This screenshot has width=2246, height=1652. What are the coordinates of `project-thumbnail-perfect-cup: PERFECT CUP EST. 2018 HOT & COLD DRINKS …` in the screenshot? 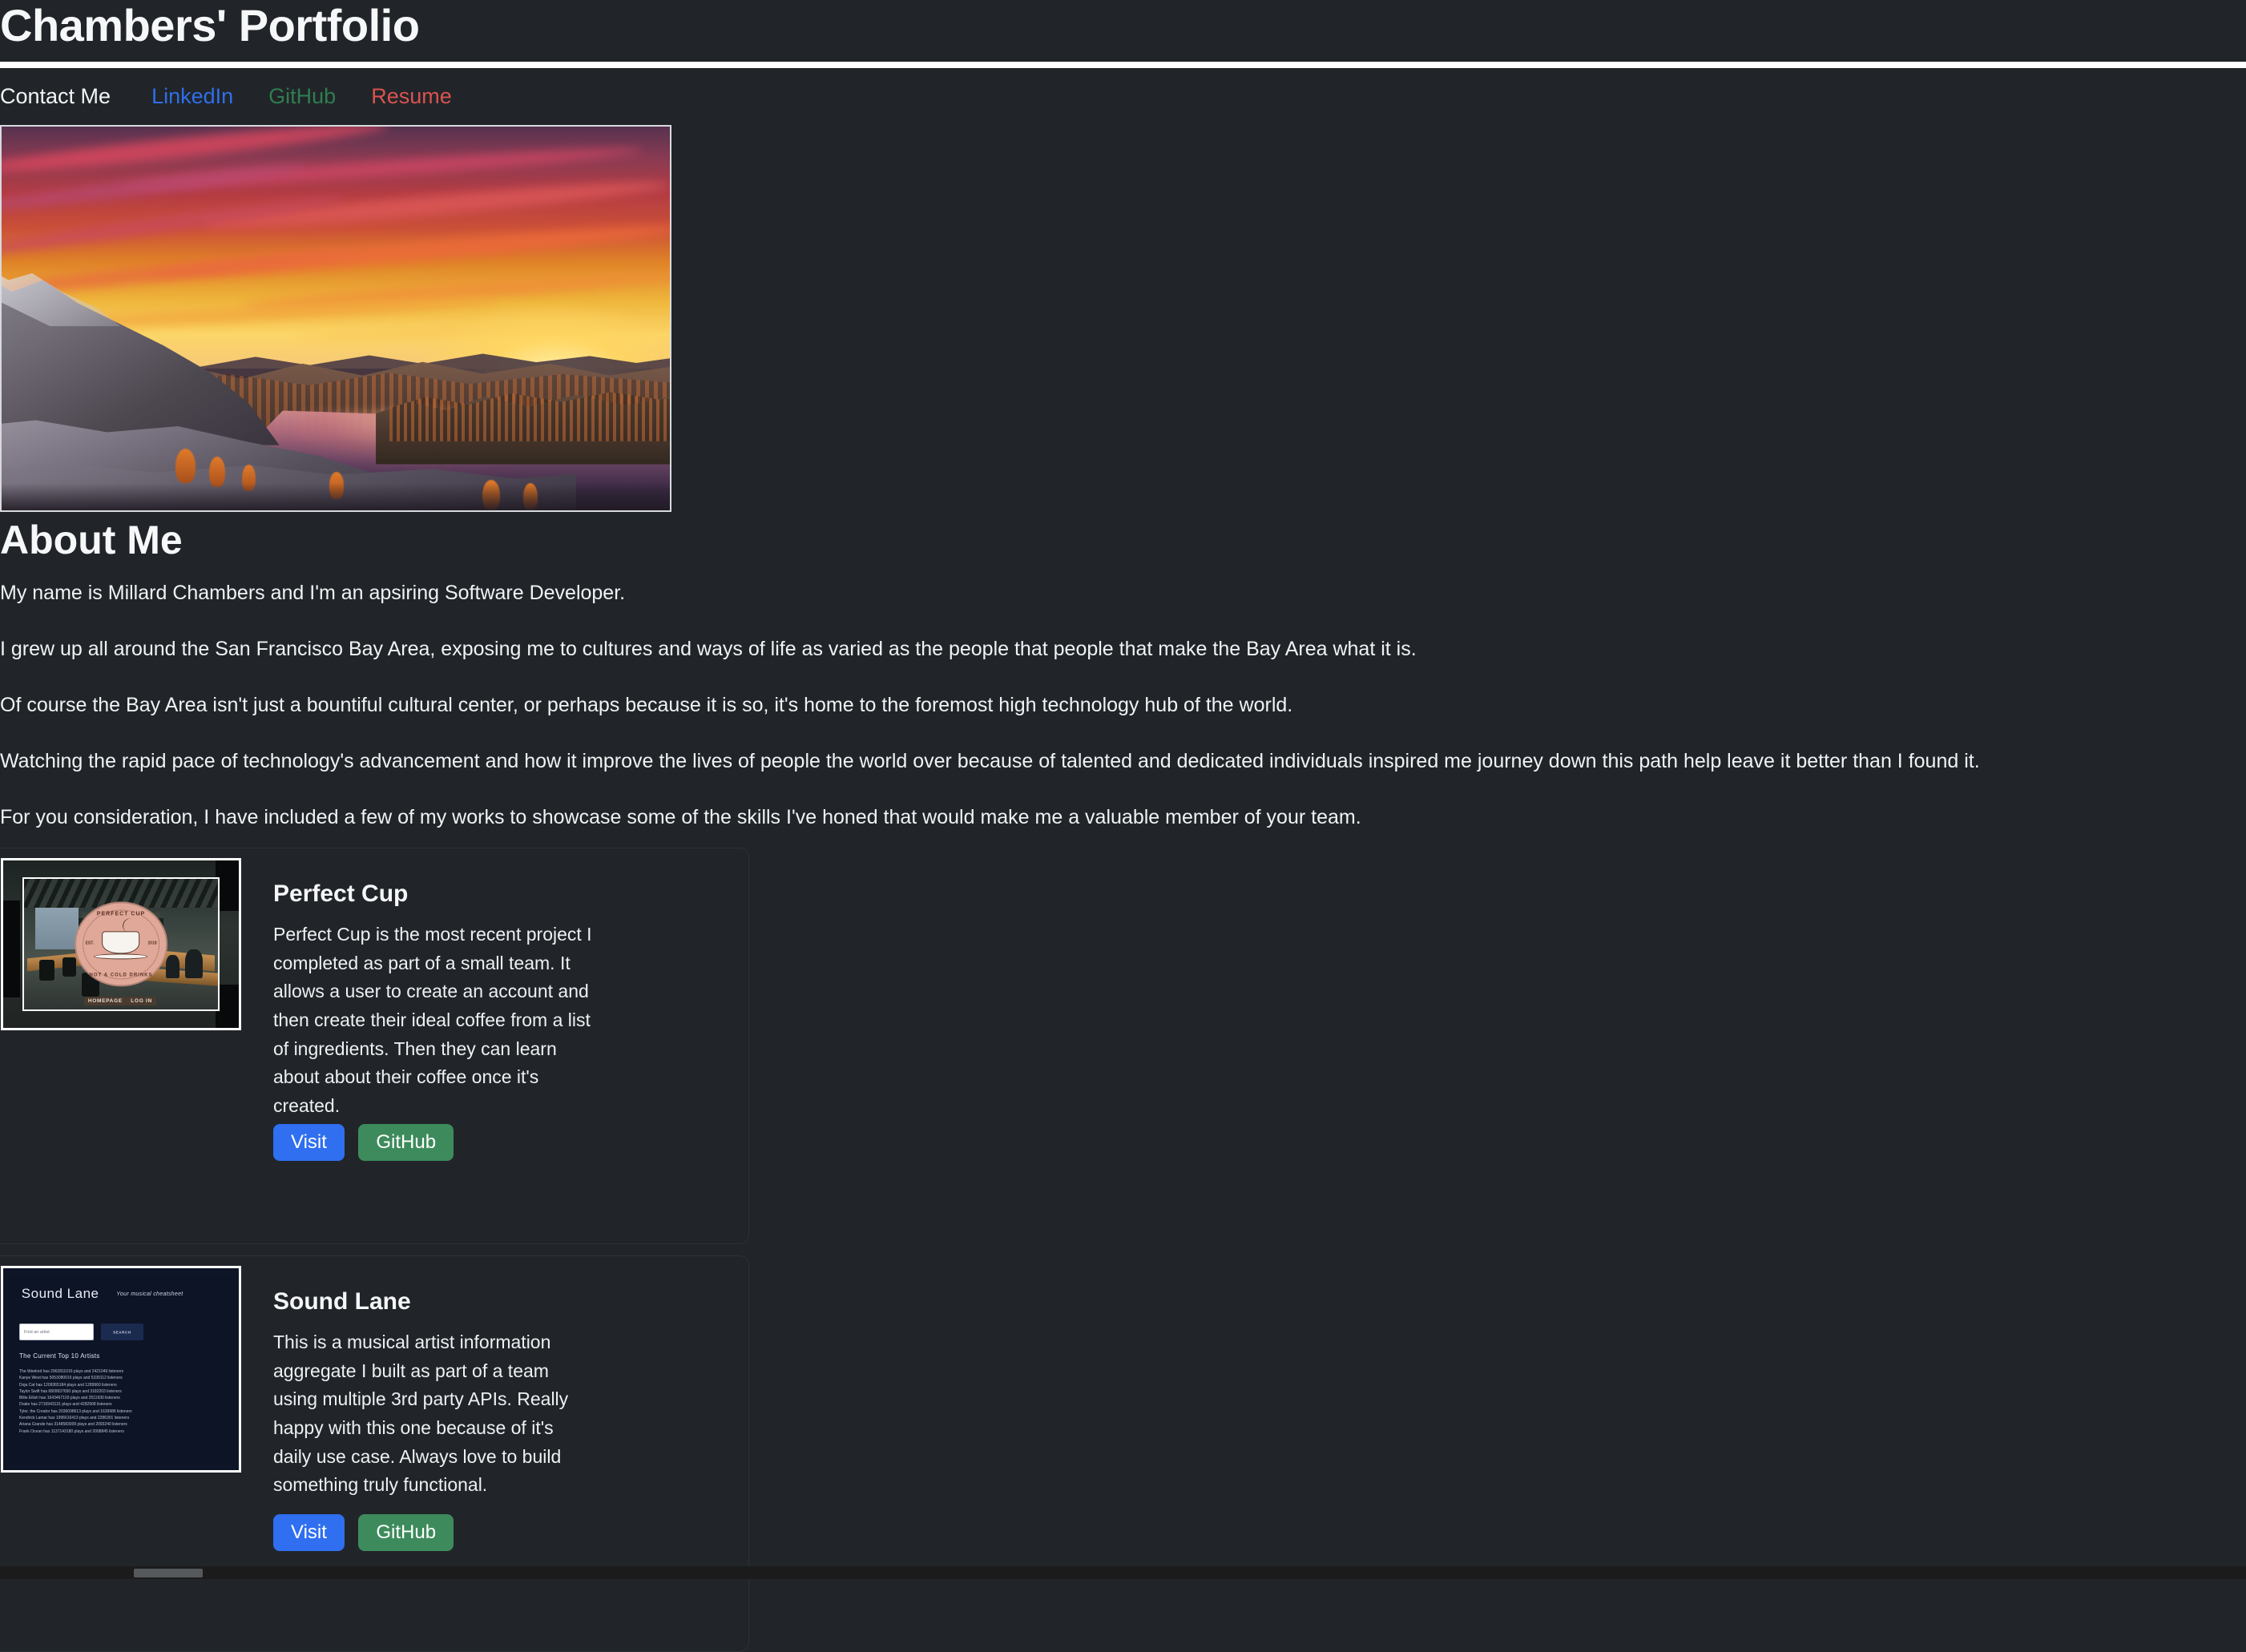 It's located at (121, 944).